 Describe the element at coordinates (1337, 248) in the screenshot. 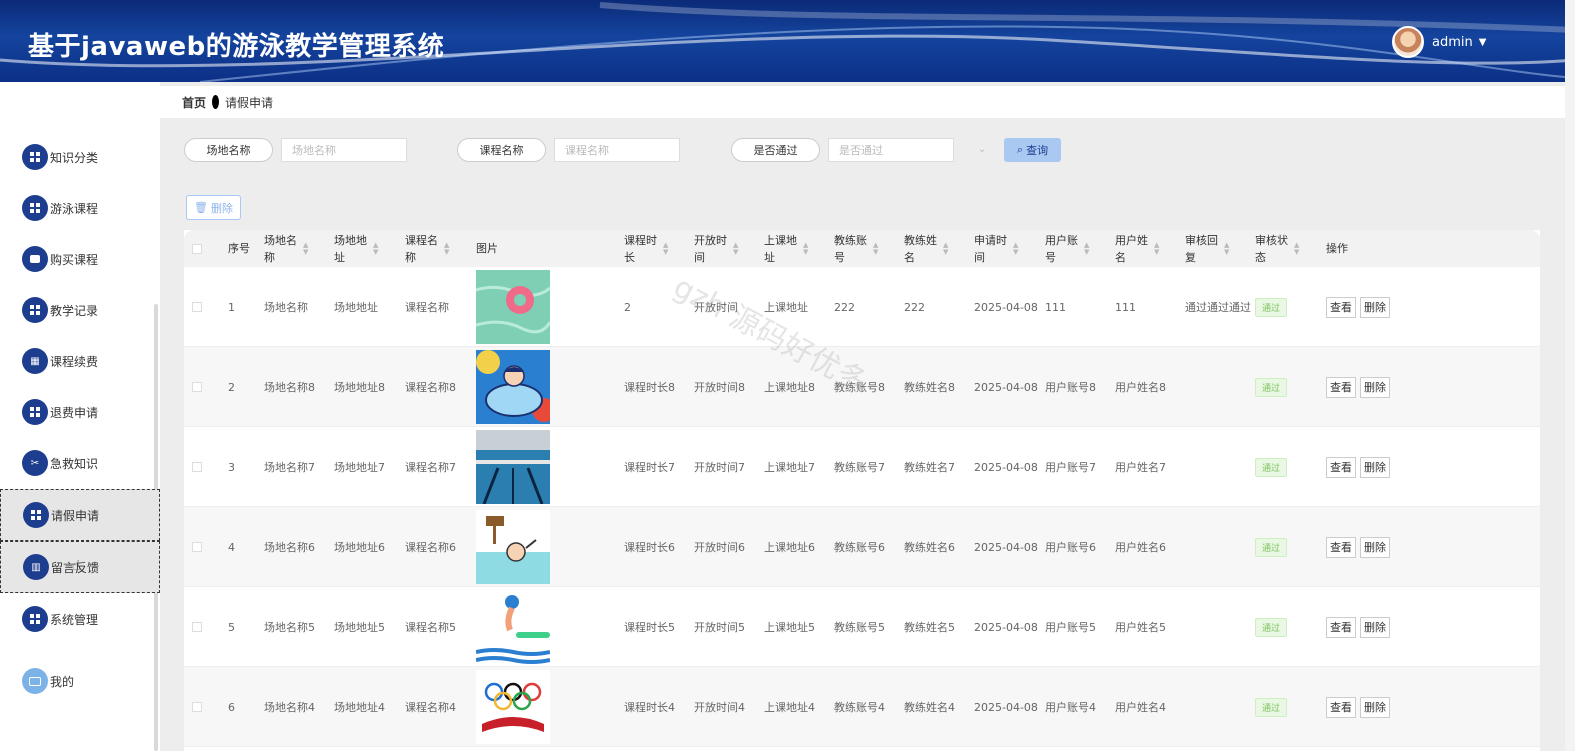

I see `column-header-label: 操作` at that location.